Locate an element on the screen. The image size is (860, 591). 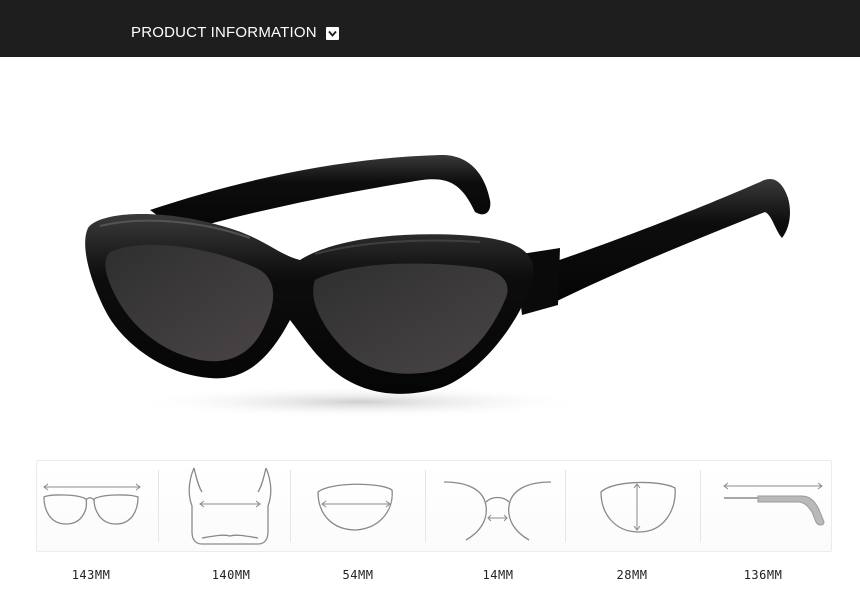
dimensions-panel is located at coordinates (434, 506).